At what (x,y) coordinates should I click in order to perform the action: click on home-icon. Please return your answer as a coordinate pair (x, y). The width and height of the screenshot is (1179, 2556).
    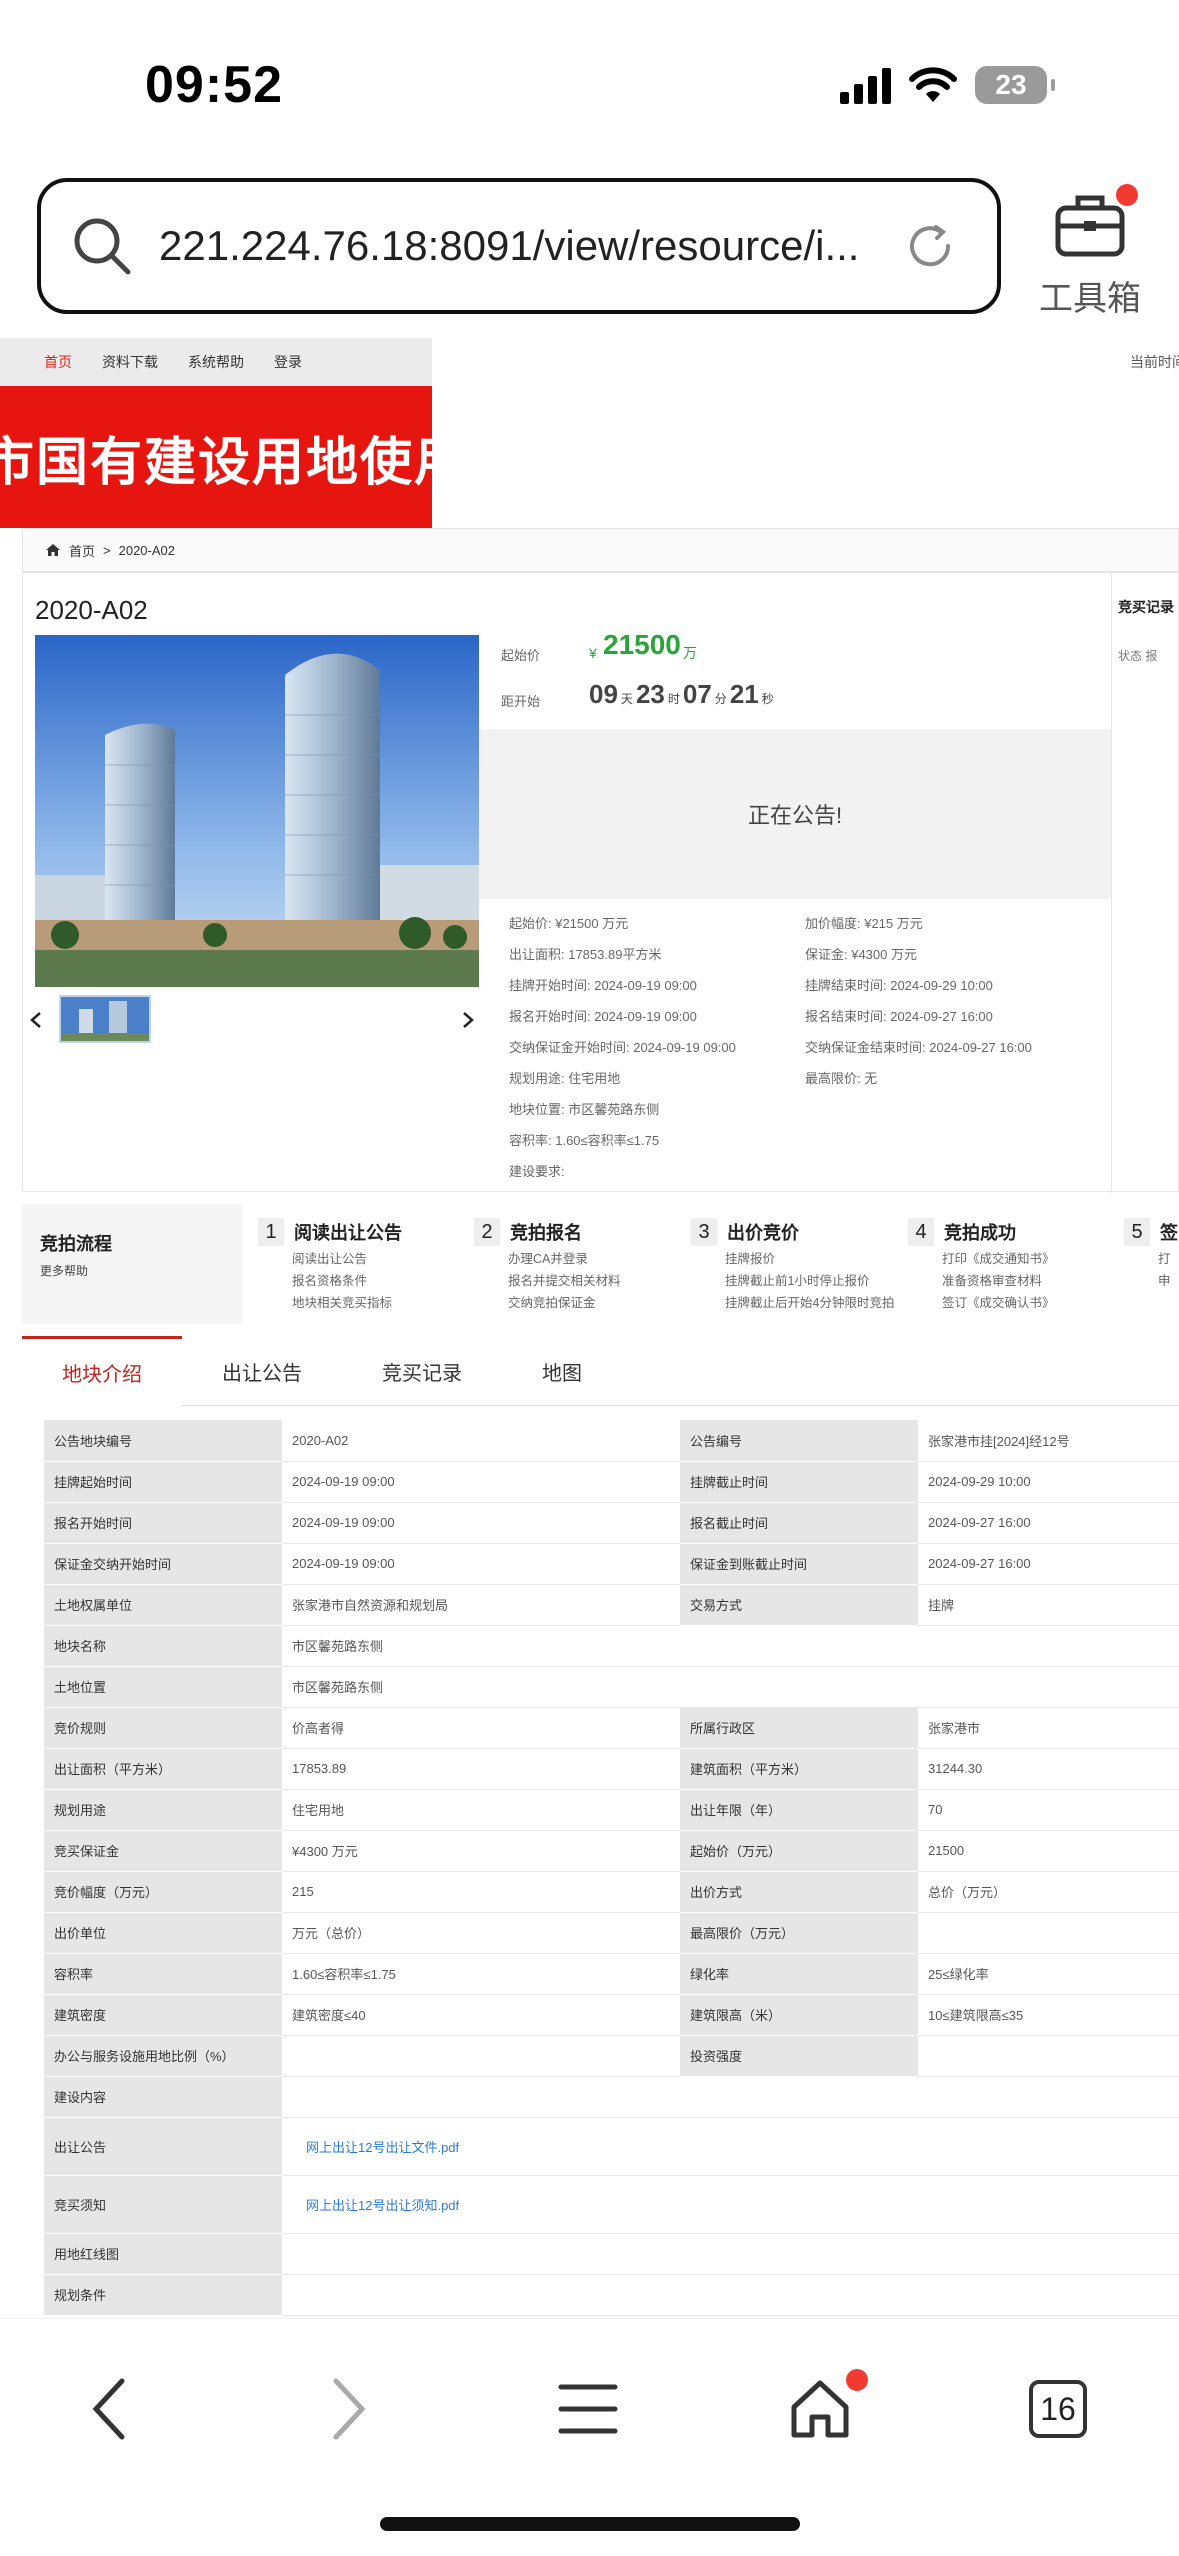
    Looking at the image, I should click on (53, 550).